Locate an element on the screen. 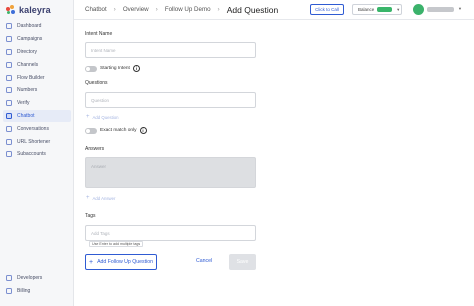  directory-icon is located at coordinates (9, 51).